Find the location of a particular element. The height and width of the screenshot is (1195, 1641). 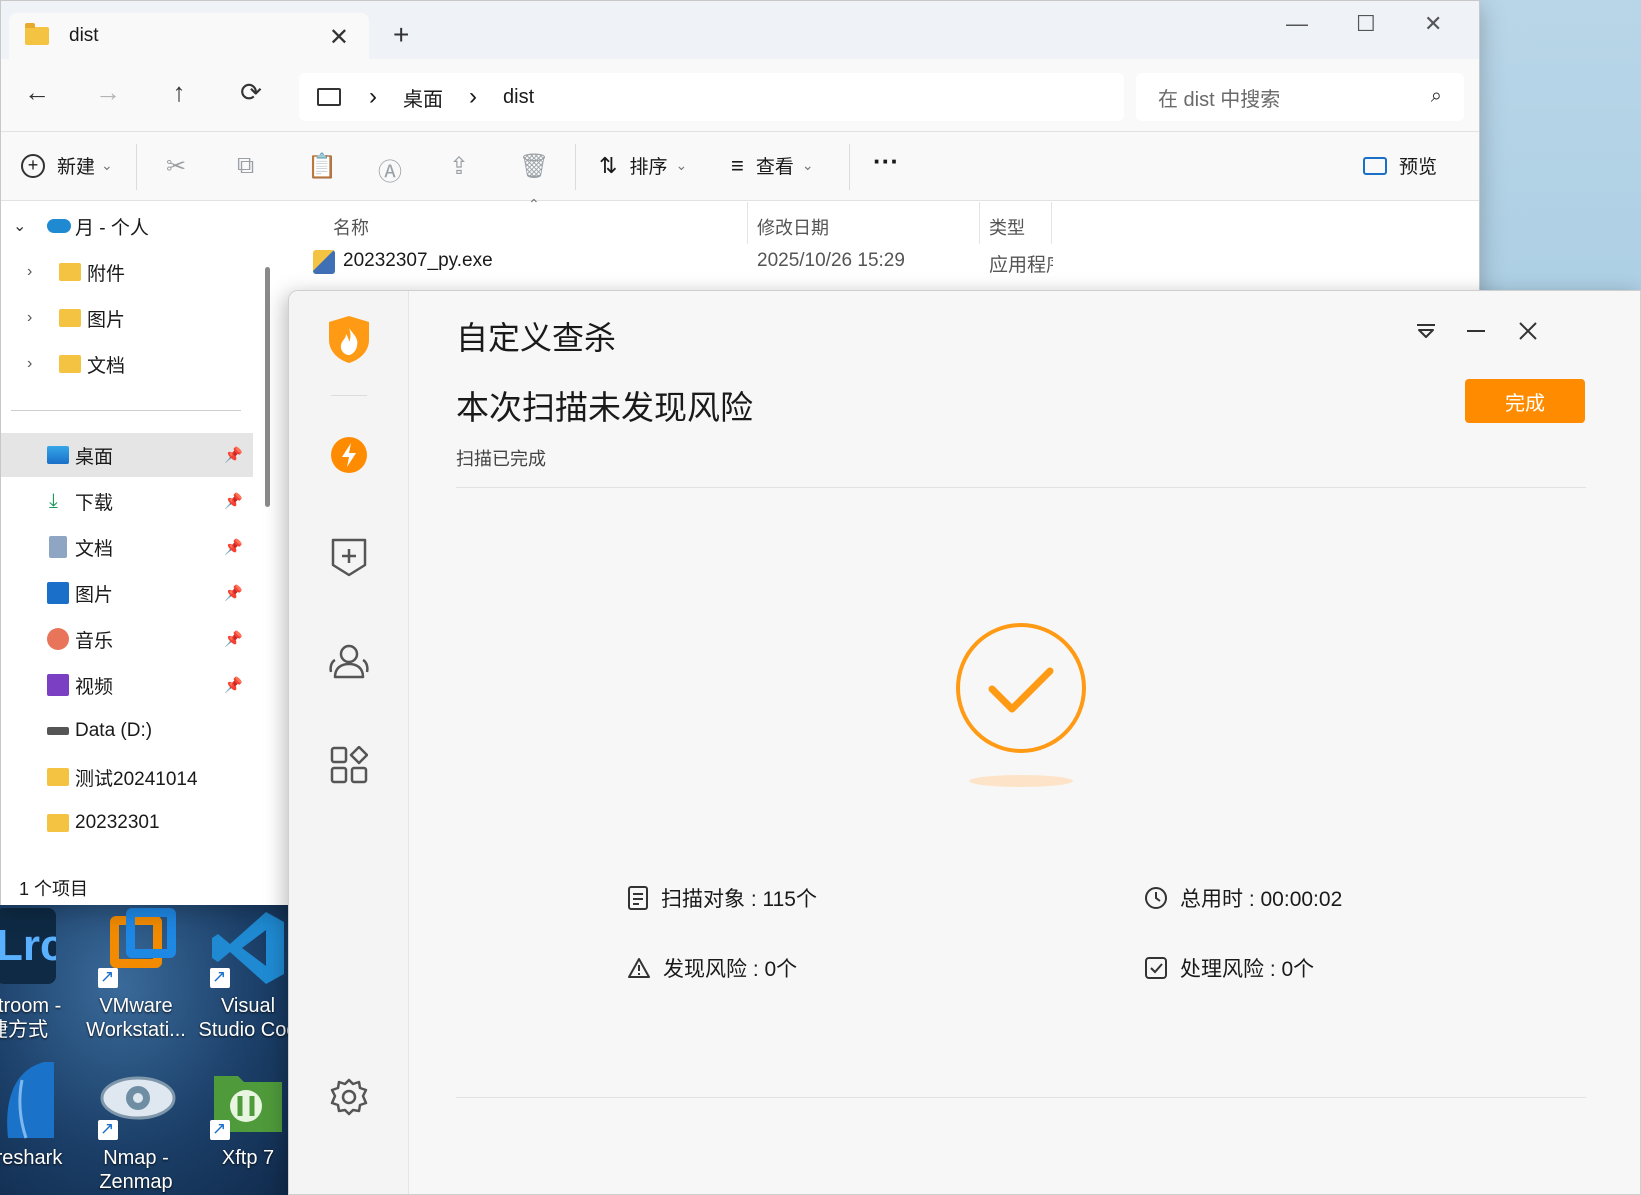

checkbox-icon is located at coordinates (1156, 968).